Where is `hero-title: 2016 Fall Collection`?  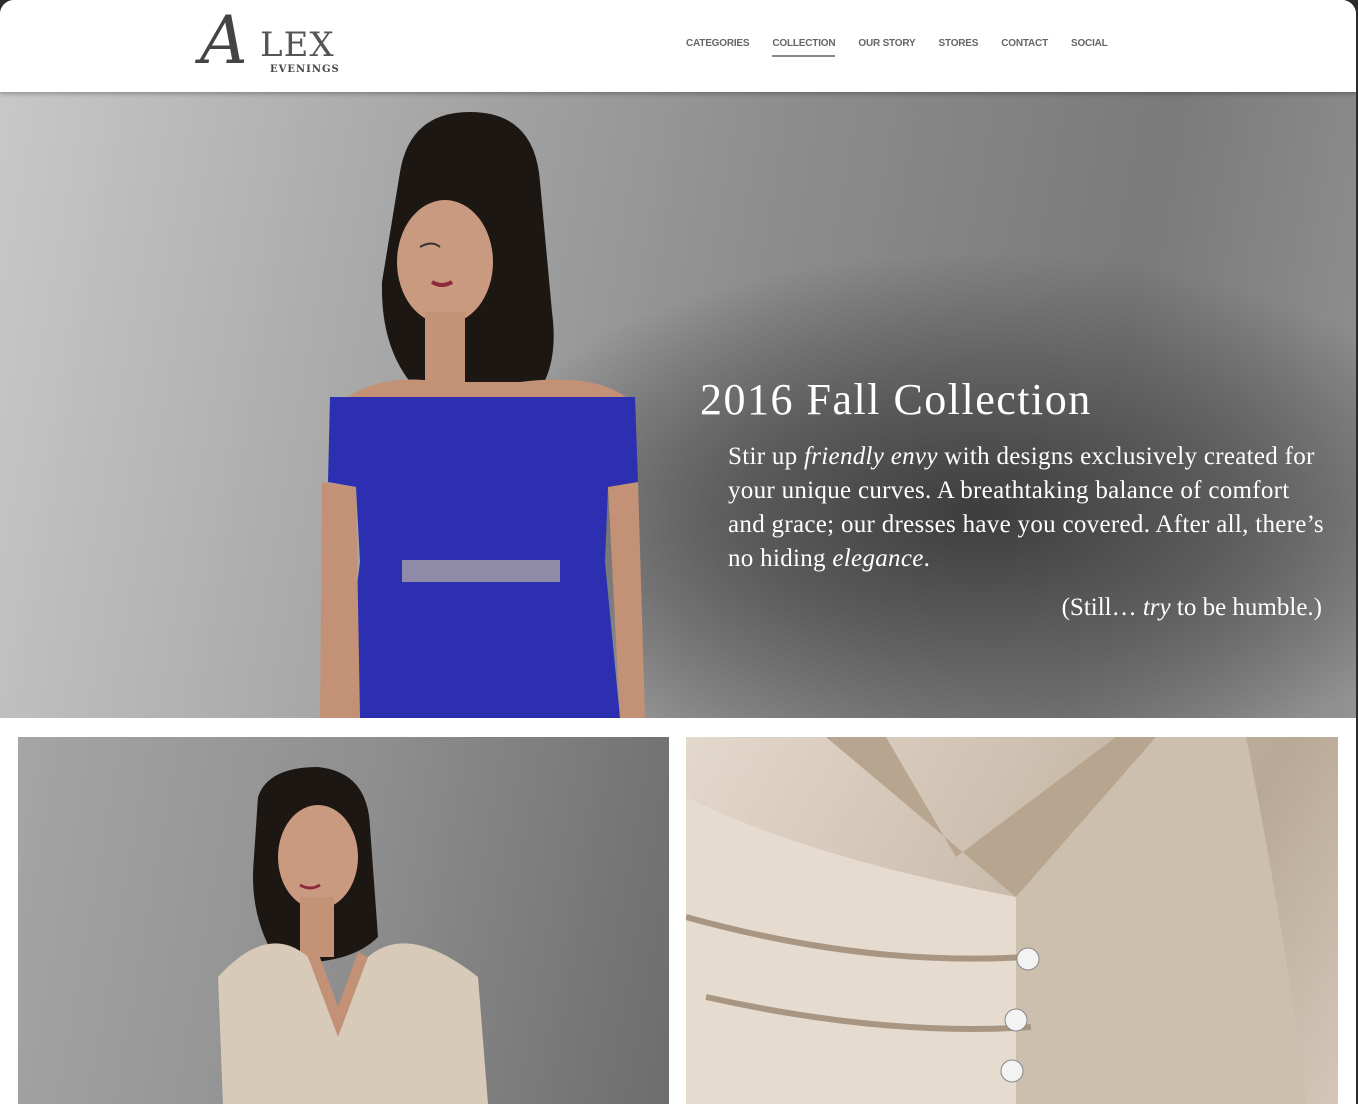 hero-title: 2016 Fall Collection is located at coordinates (896, 399).